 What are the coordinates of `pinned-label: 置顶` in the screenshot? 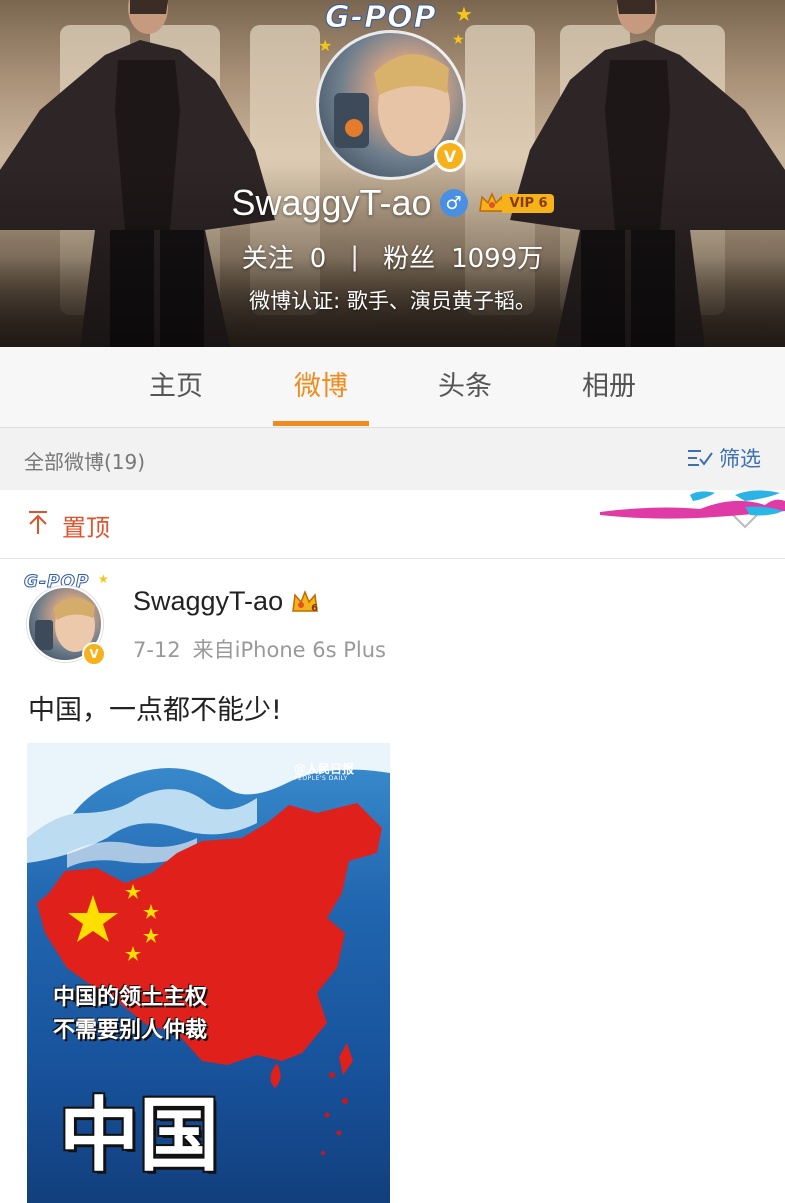 It's located at (86, 528).